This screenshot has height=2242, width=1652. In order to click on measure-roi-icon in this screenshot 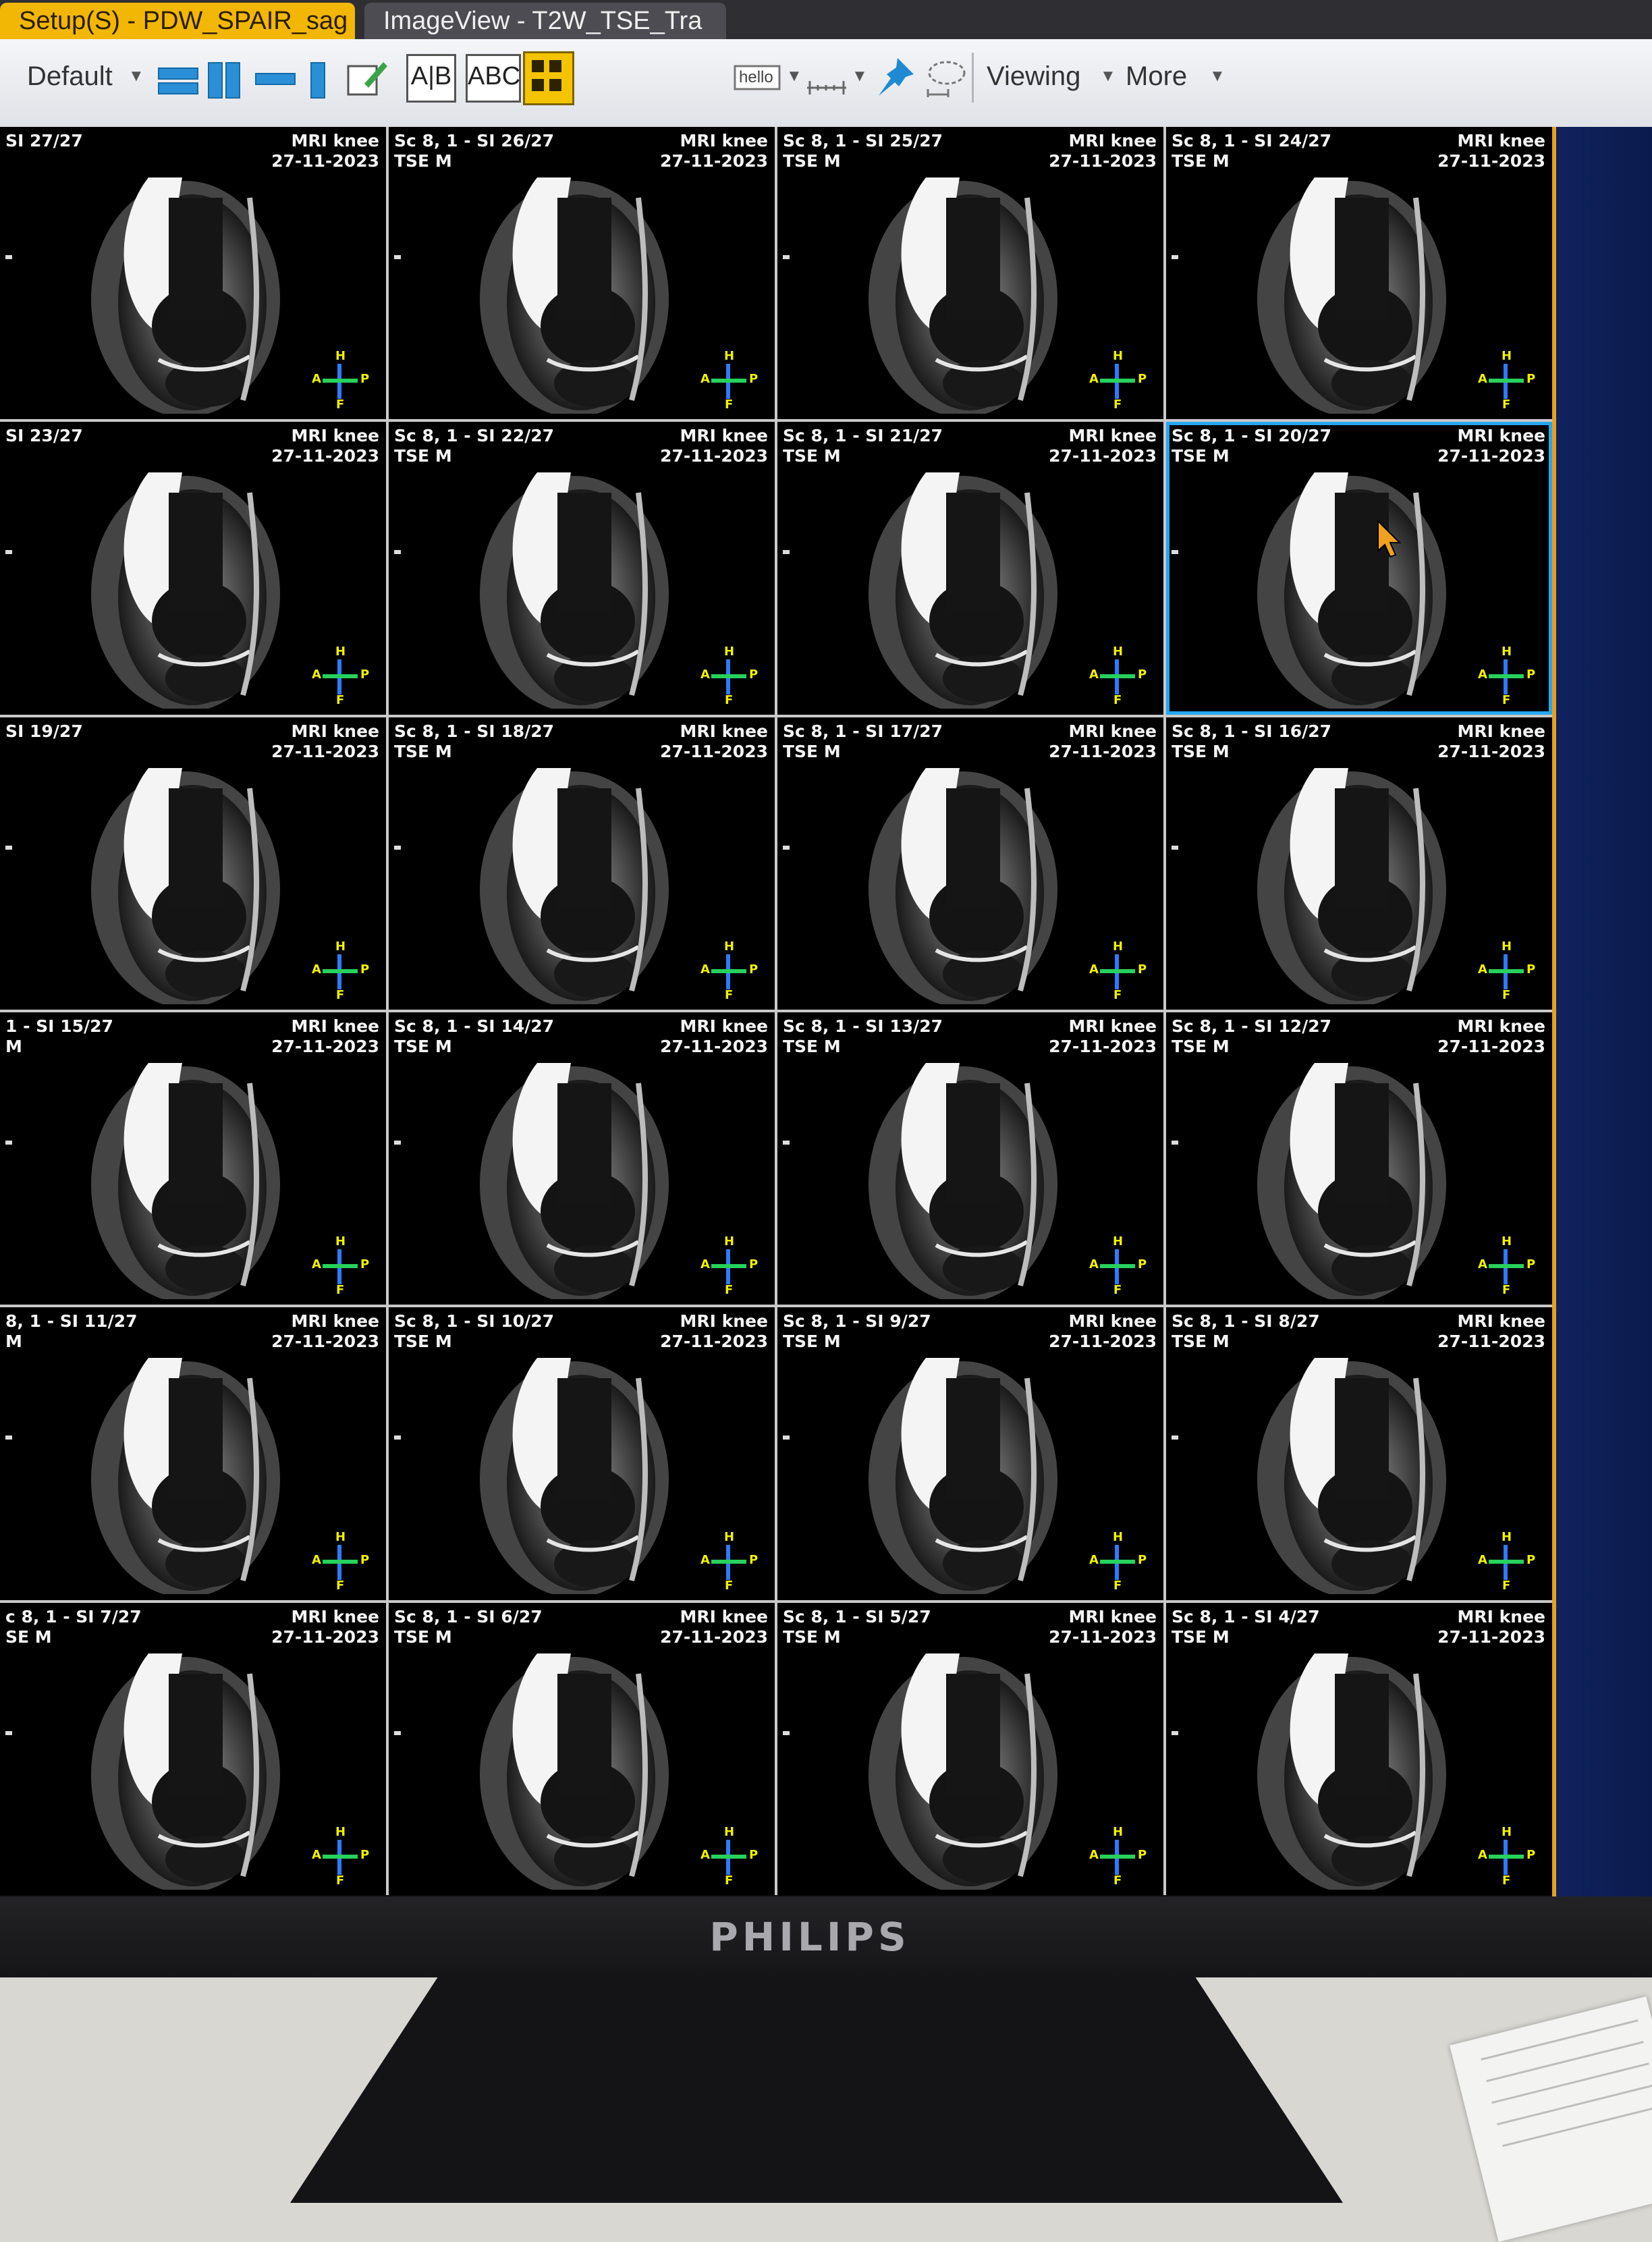, I will do `click(945, 77)`.